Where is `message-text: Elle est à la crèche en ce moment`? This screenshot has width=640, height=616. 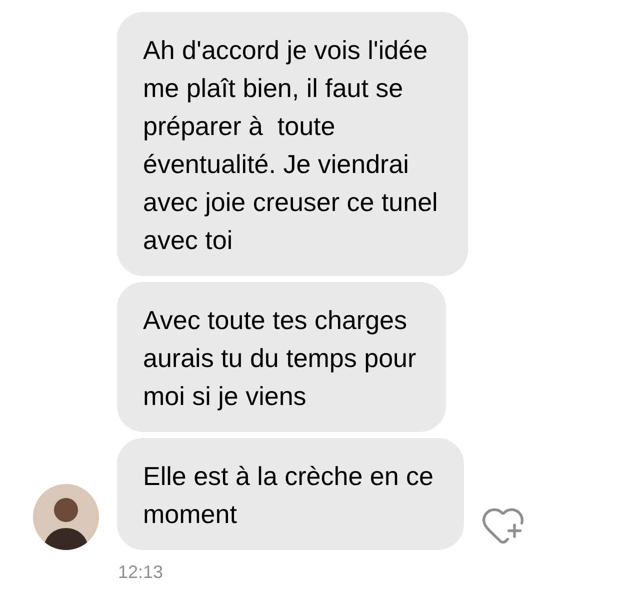
message-text: Elle est à la crèche en ce moment is located at coordinates (288, 495).